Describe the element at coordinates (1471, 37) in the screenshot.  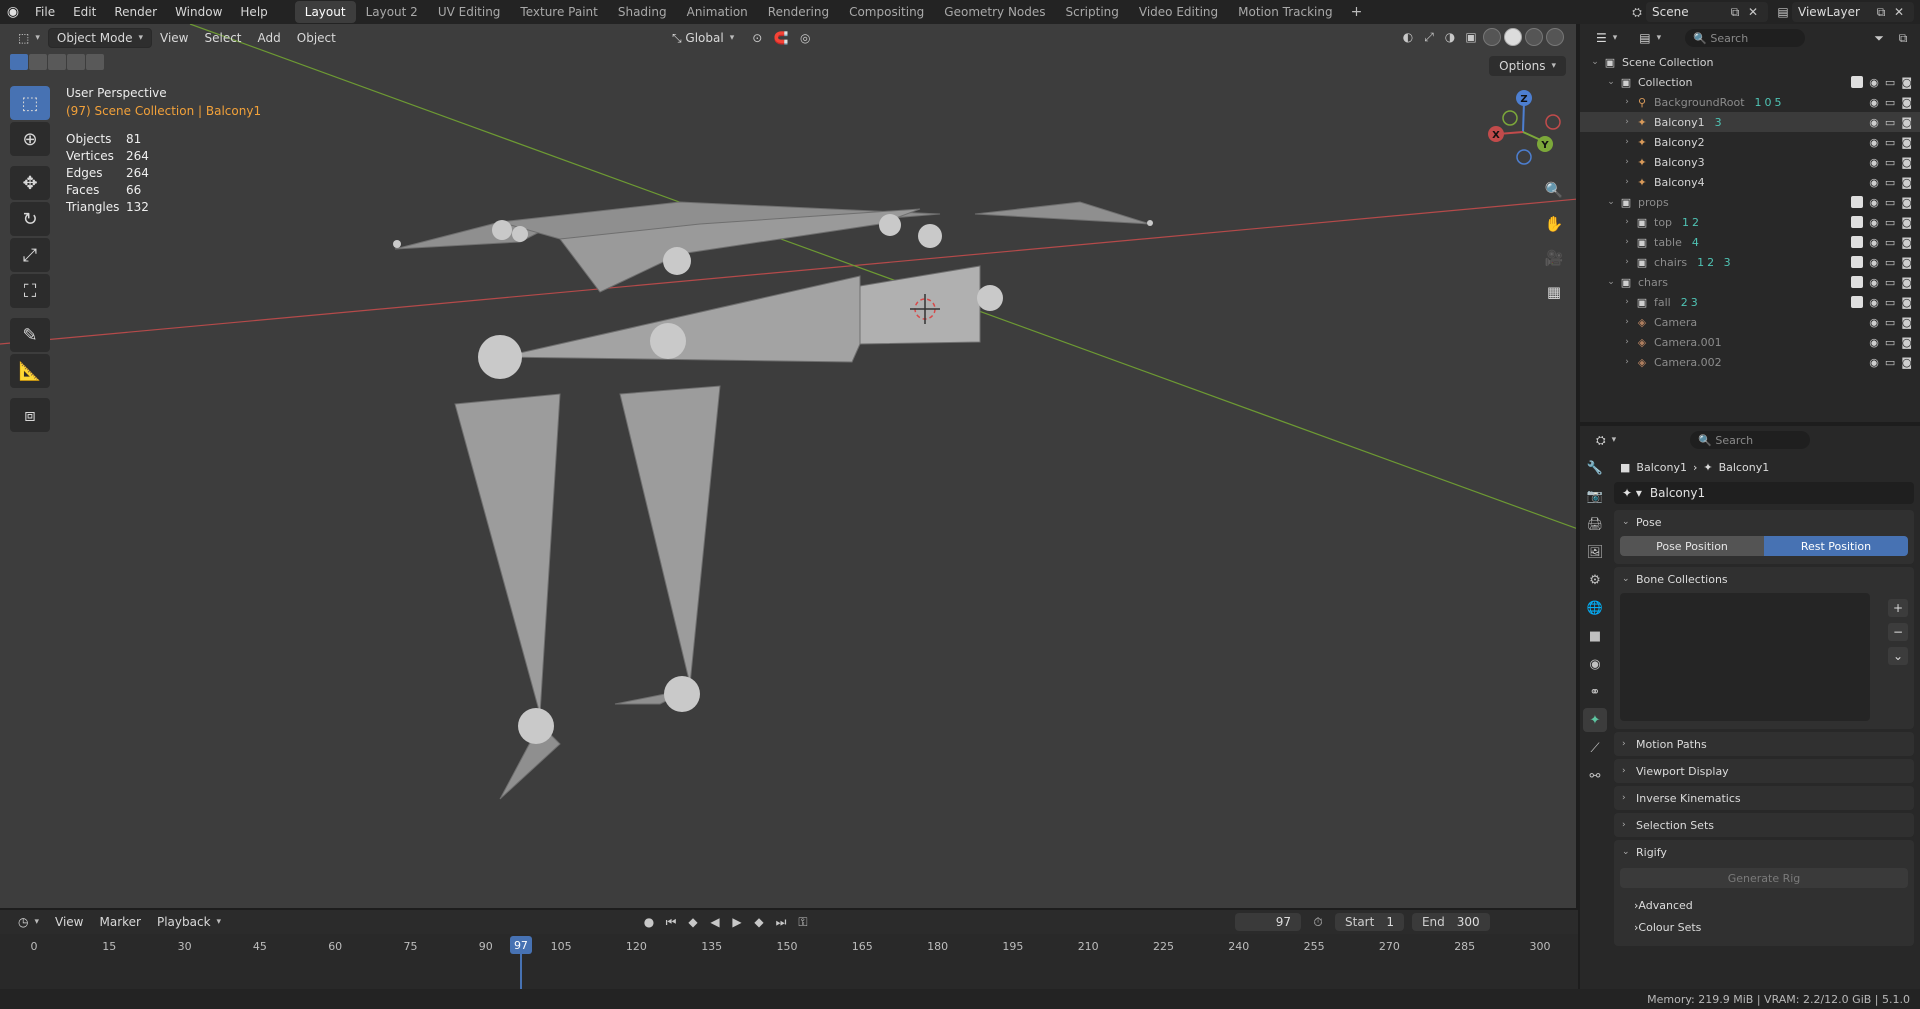
I see `xray-icon: ▣` at that location.